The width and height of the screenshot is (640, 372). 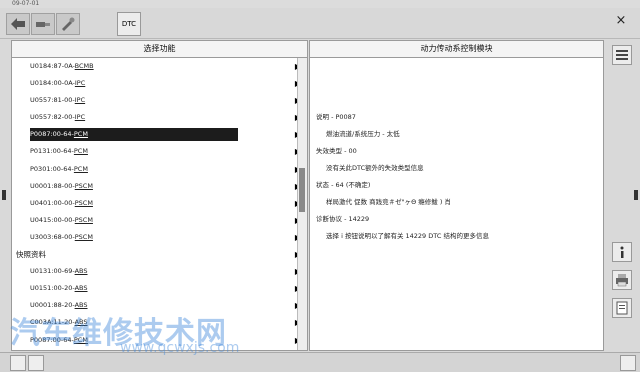 I want to click on dtc-list-item: U0184:87-0A-BCMB▶, so click(x=156, y=66).